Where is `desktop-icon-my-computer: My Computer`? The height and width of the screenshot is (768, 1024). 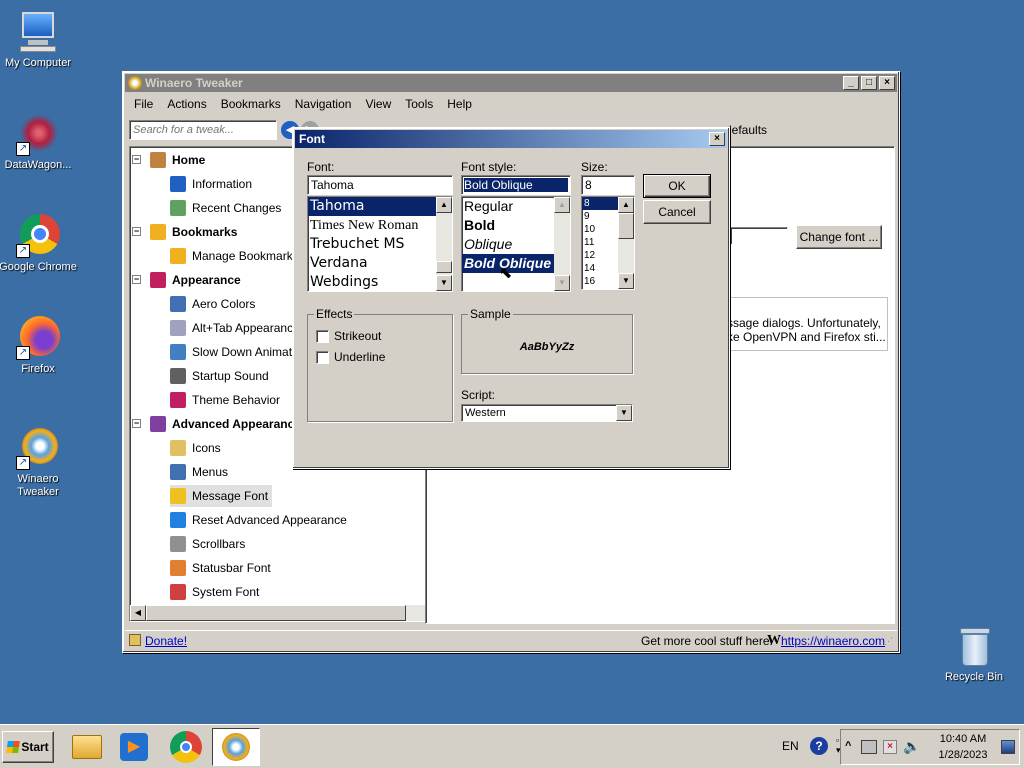 desktop-icon-my-computer: My Computer is located at coordinates (39, 40).